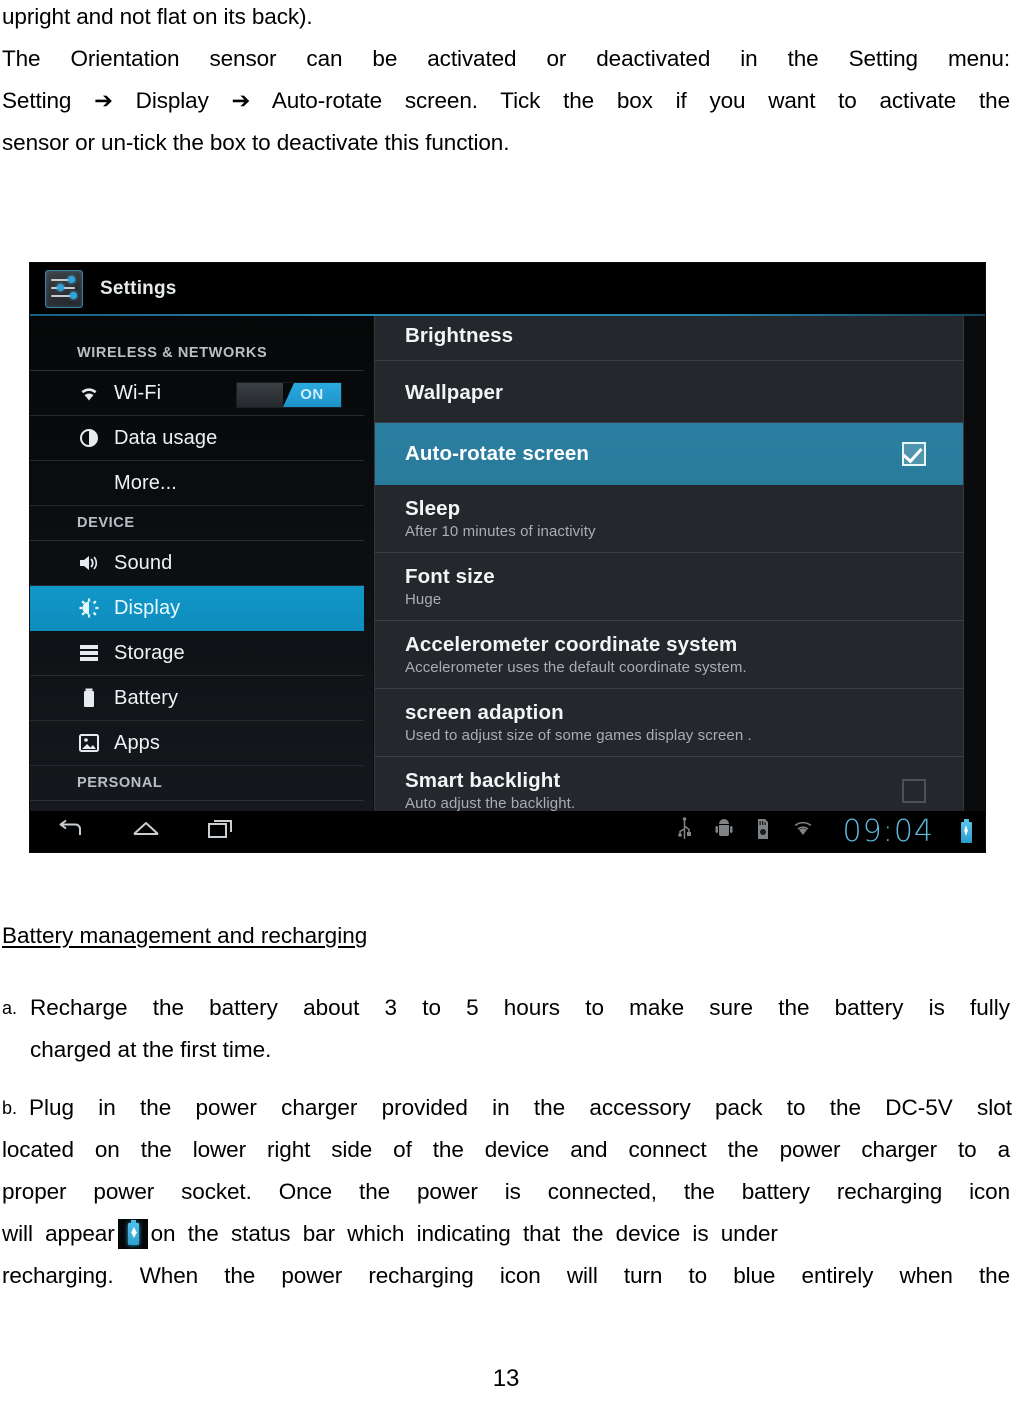  What do you see at coordinates (669, 519) in the screenshot?
I see `setting-row-sleep: Sleep After 10 minutes of inactivity` at bounding box center [669, 519].